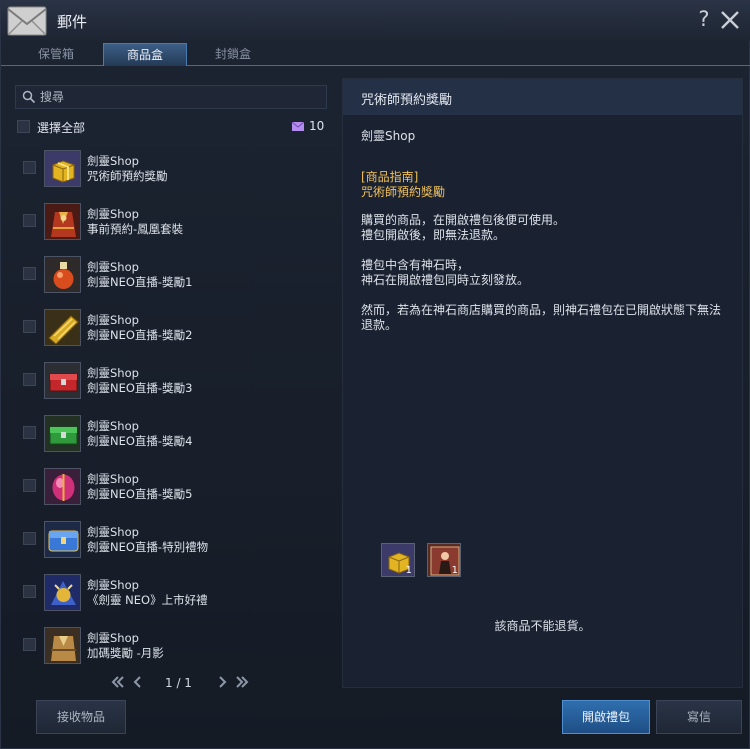  I want to click on list-item: 劍靈Shop 加碼獎勵 -月影, so click(173, 646).